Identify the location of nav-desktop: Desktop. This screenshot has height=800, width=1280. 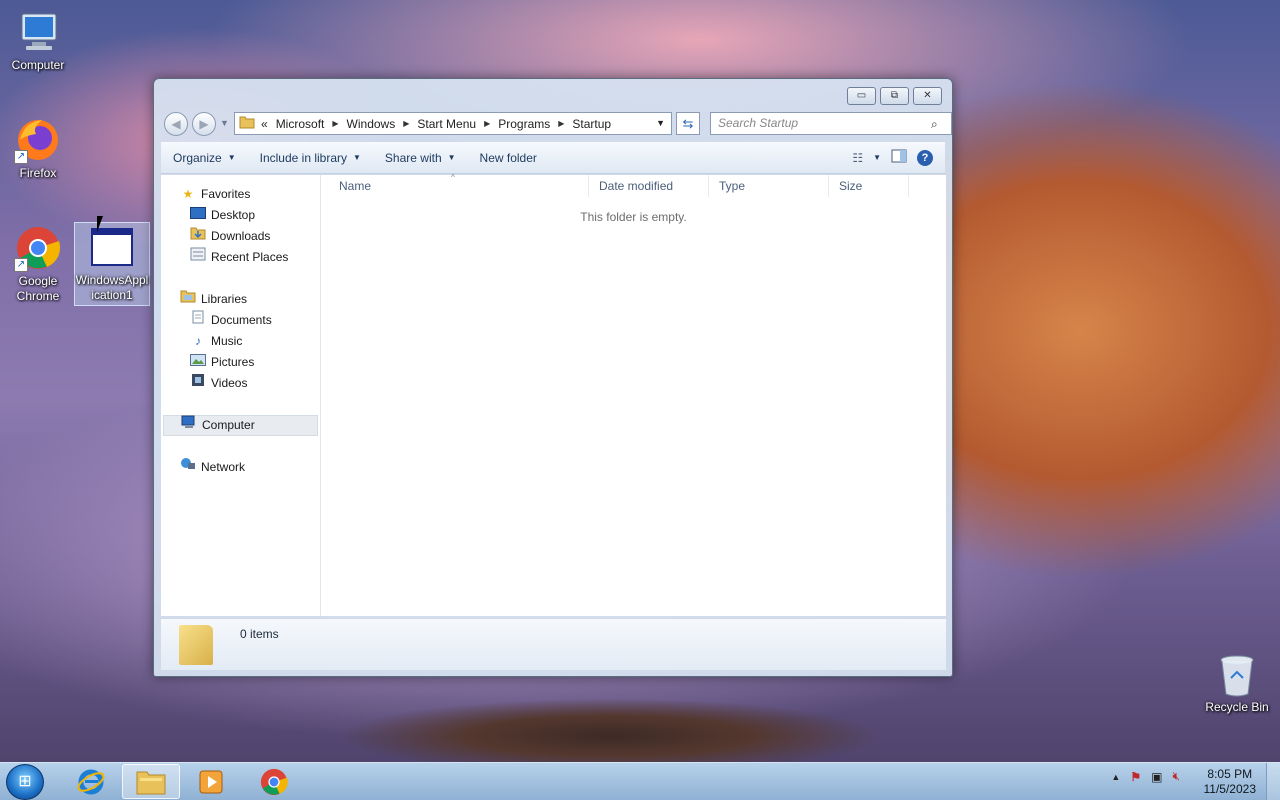
(240, 215).